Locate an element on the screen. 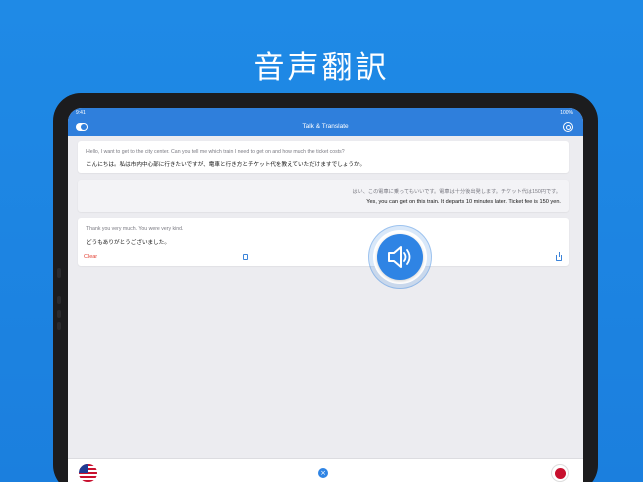  side-button is located at coordinates (59, 314).